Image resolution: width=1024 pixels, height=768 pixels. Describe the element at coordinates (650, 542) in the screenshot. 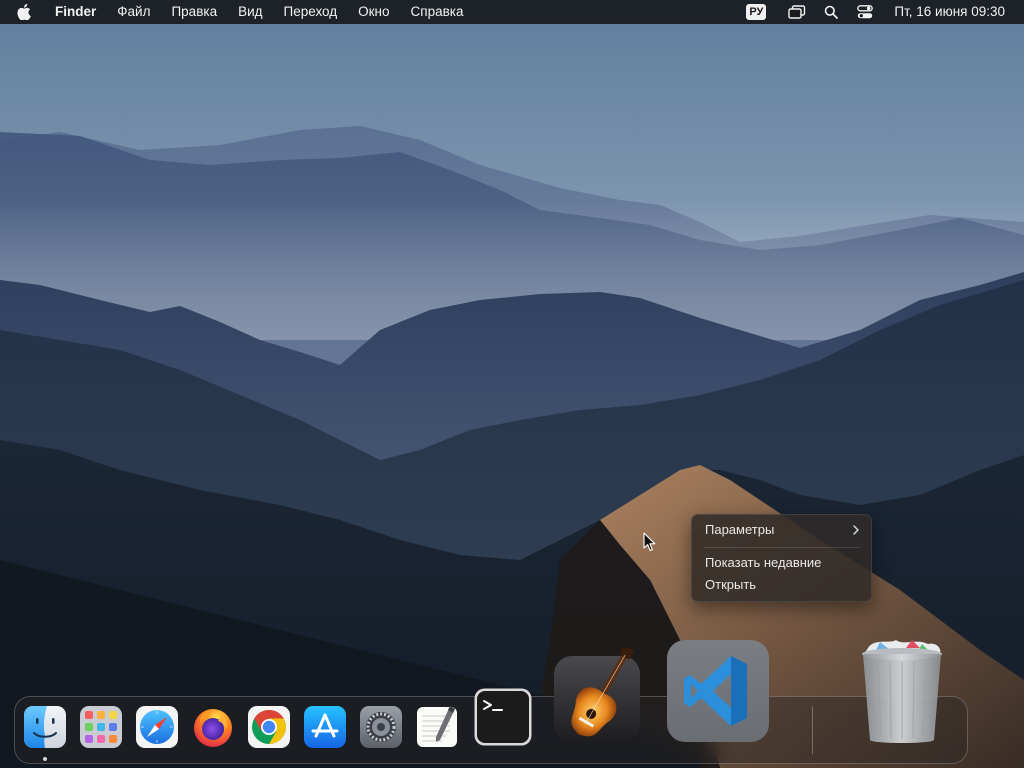

I see `mouse-pointer-icon` at that location.